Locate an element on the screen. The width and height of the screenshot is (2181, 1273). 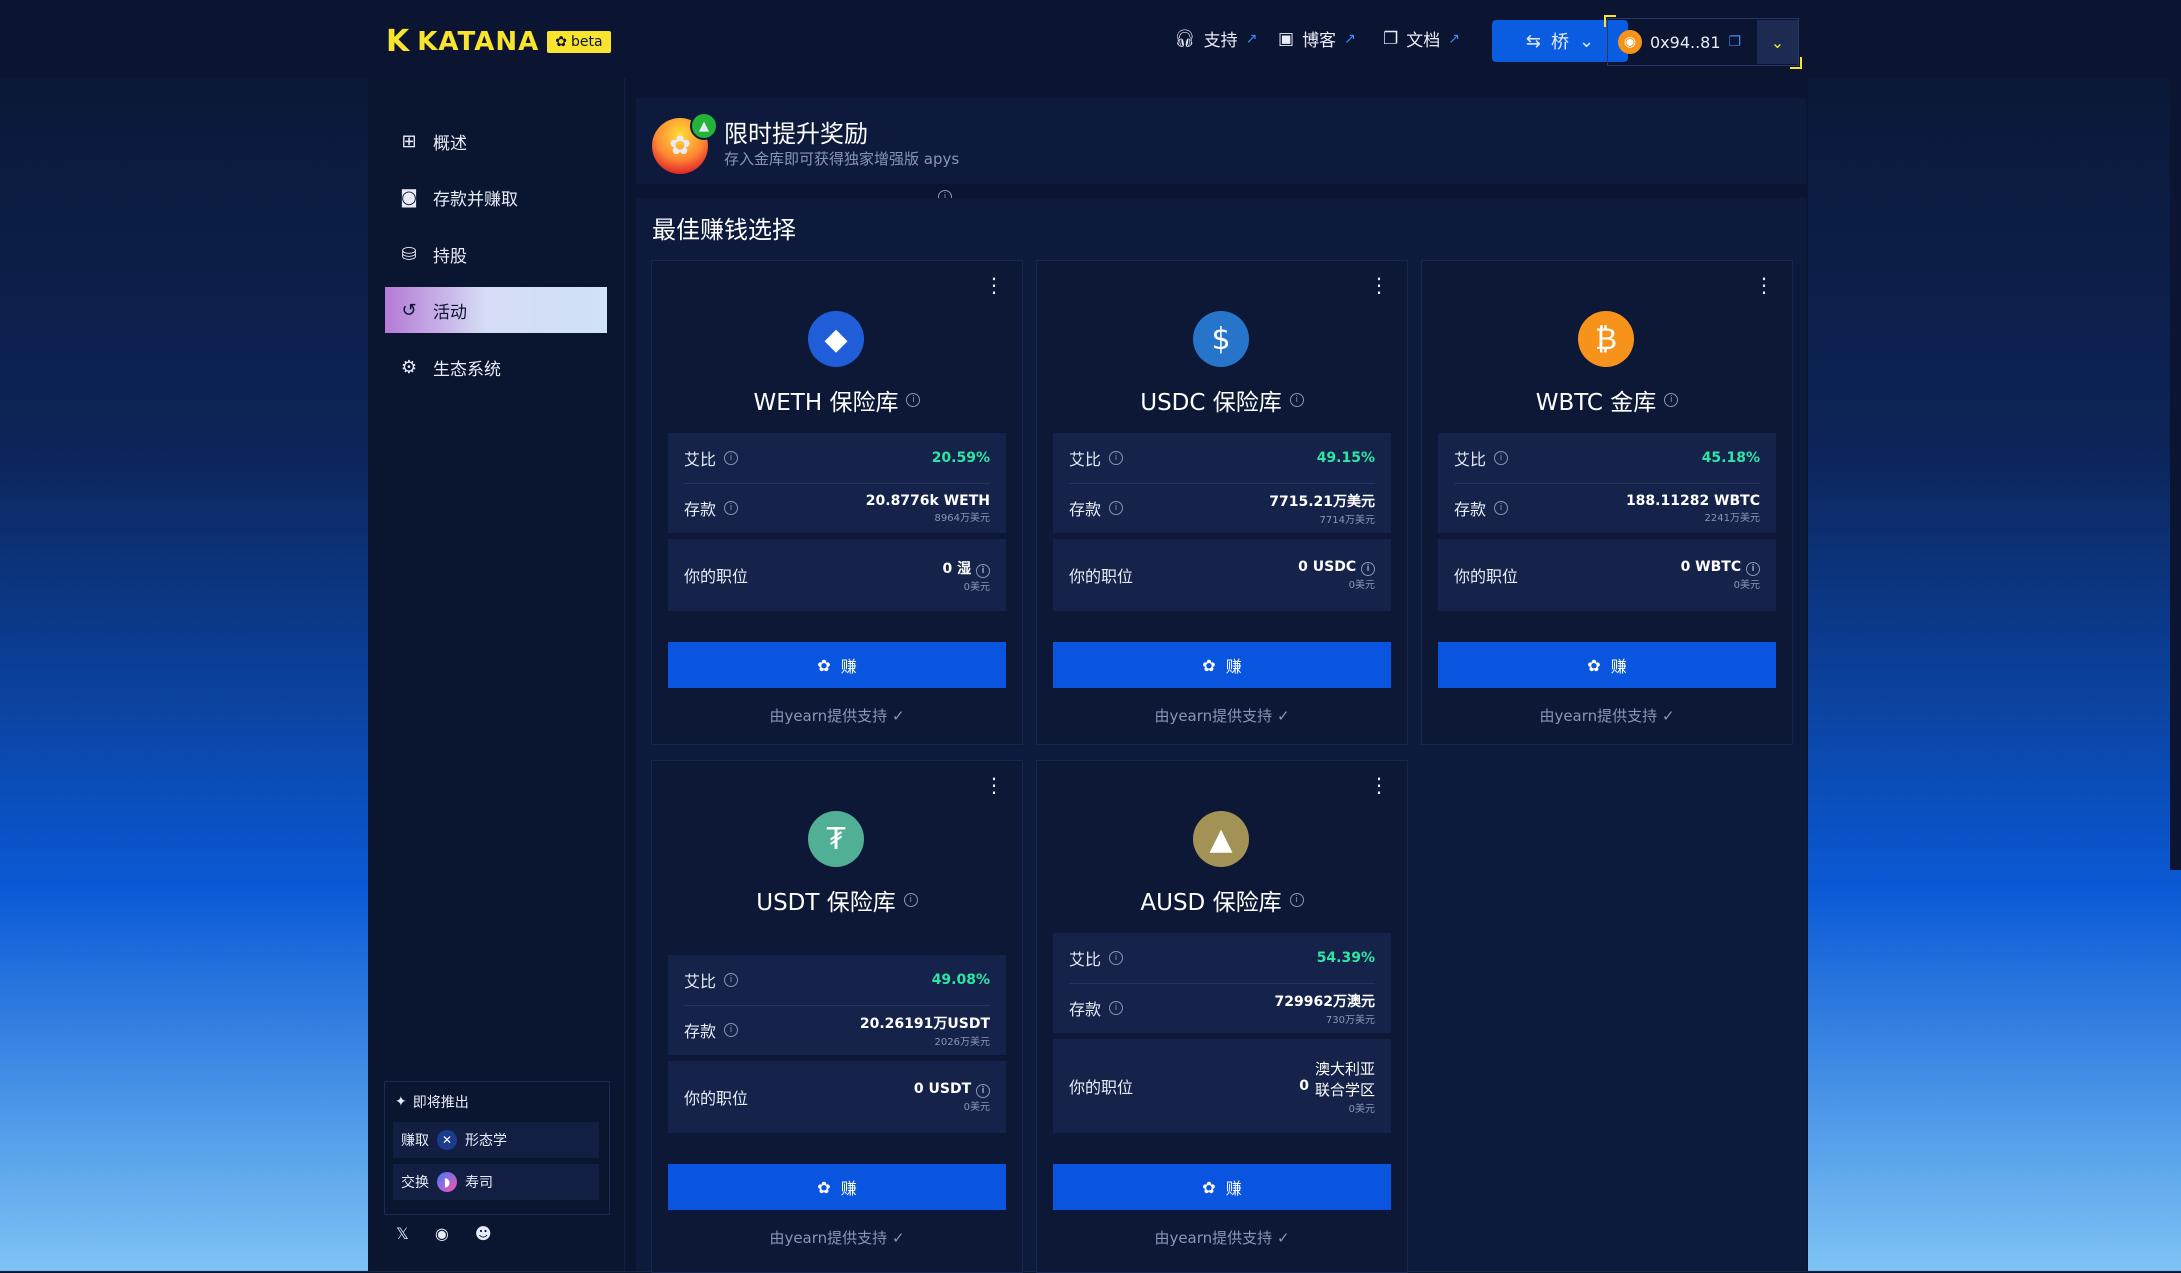
beta-badge: ✿ beta is located at coordinates (579, 41).